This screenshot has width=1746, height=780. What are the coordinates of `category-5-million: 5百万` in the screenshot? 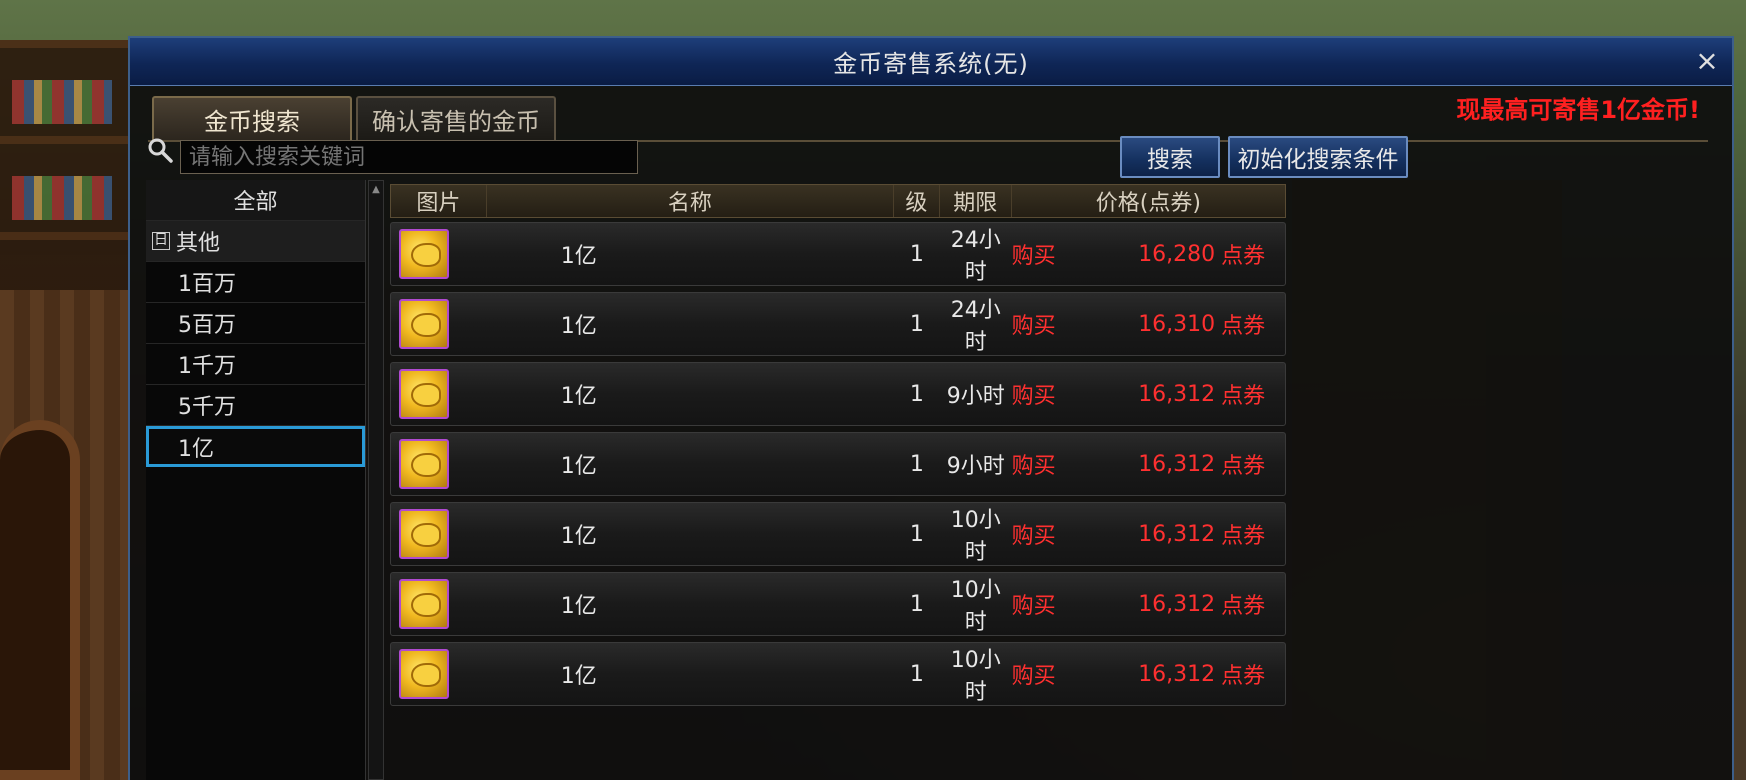 It's located at (255, 323).